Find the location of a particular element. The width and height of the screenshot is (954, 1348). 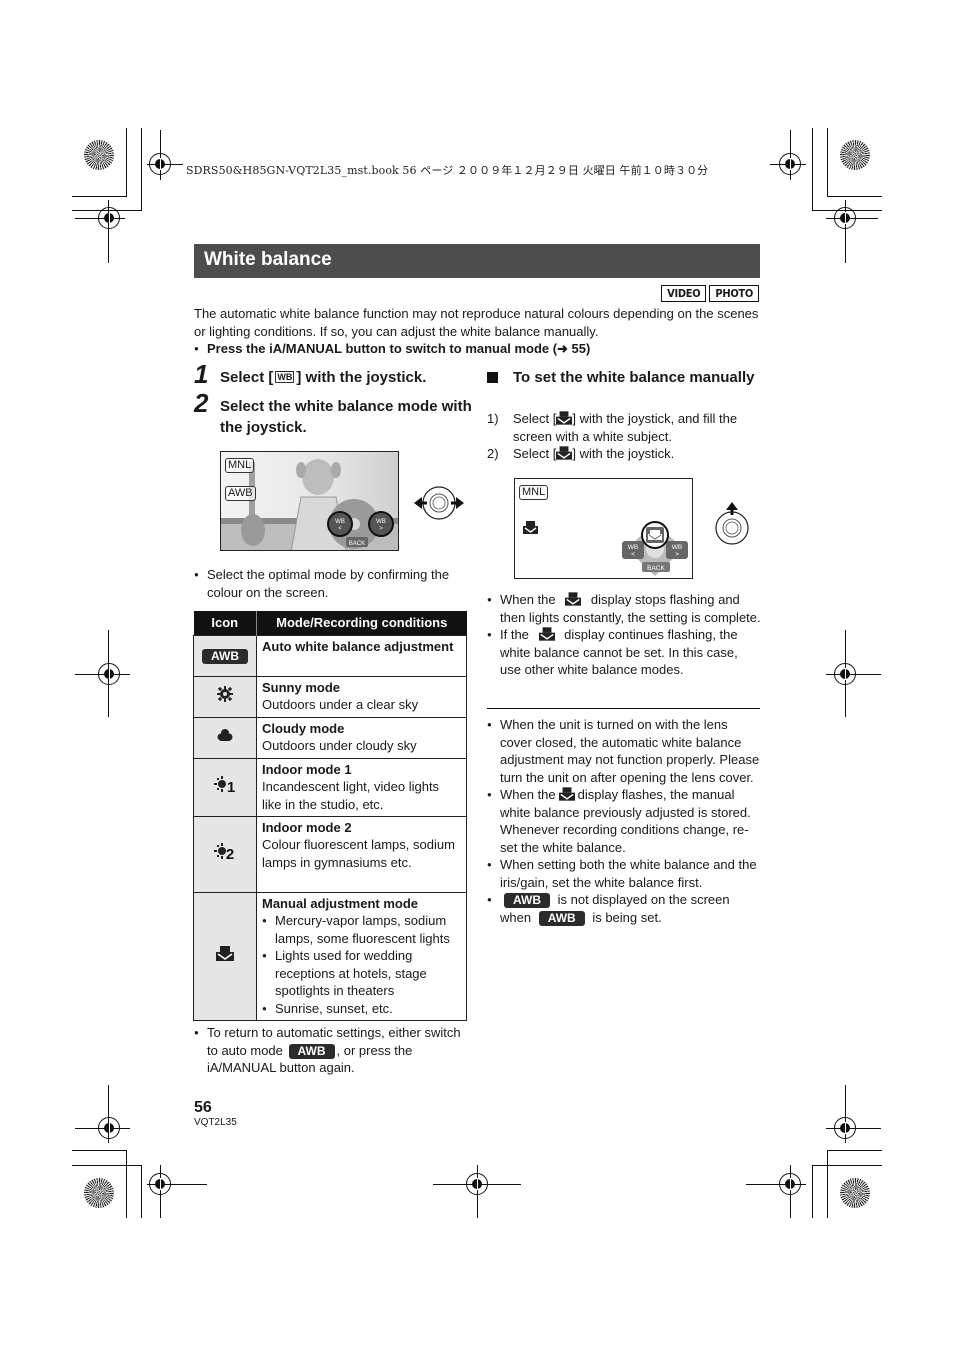

mode-name: Manual adjustment mode is located at coordinates (340, 903).